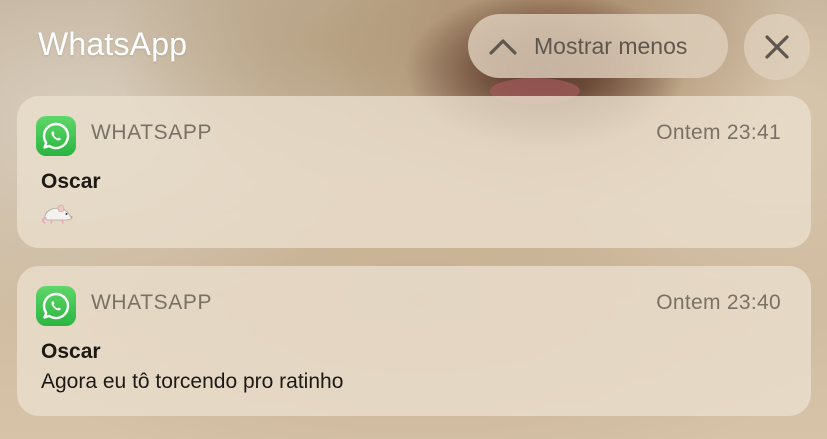 The image size is (827, 439). Describe the element at coordinates (113, 44) in the screenshot. I see `group-title: WhatsApp` at that location.